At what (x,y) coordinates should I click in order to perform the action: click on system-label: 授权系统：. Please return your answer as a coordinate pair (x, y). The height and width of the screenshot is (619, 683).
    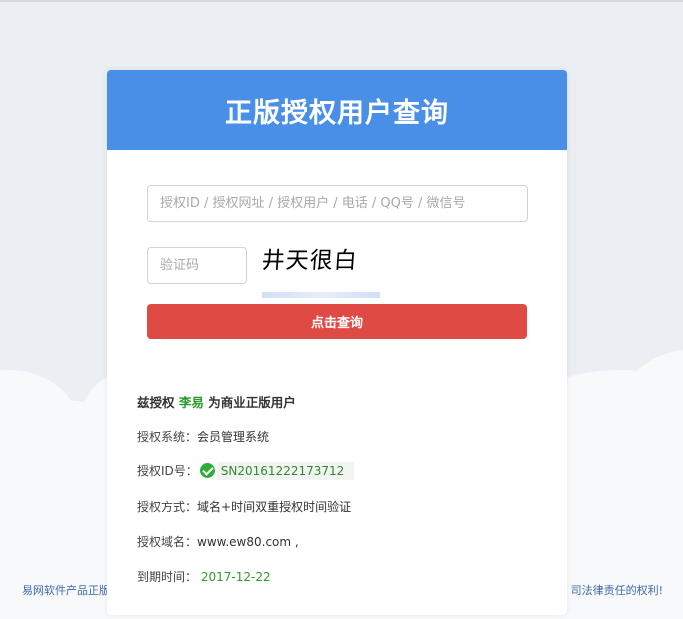
    Looking at the image, I should click on (167, 437).